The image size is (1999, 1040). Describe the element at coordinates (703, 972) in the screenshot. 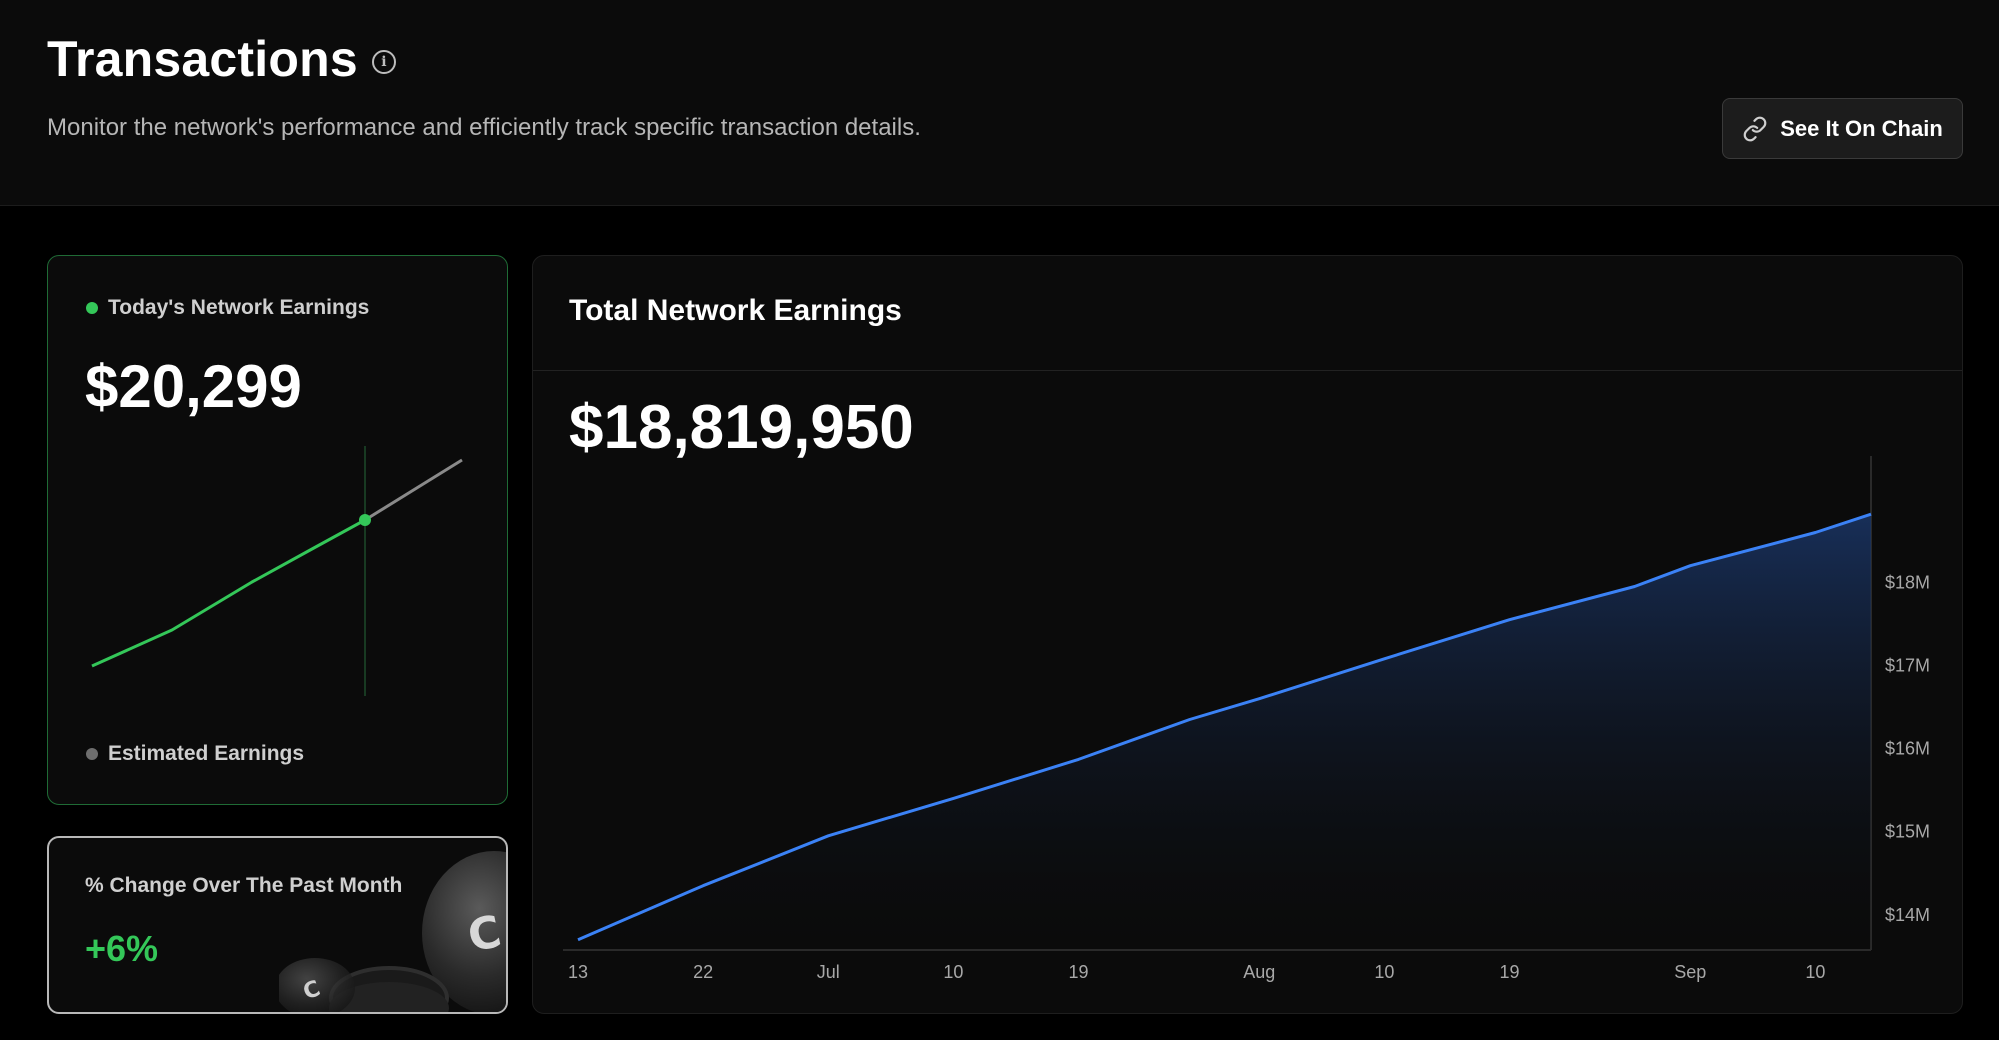

I see `x-tick-label: 22` at that location.